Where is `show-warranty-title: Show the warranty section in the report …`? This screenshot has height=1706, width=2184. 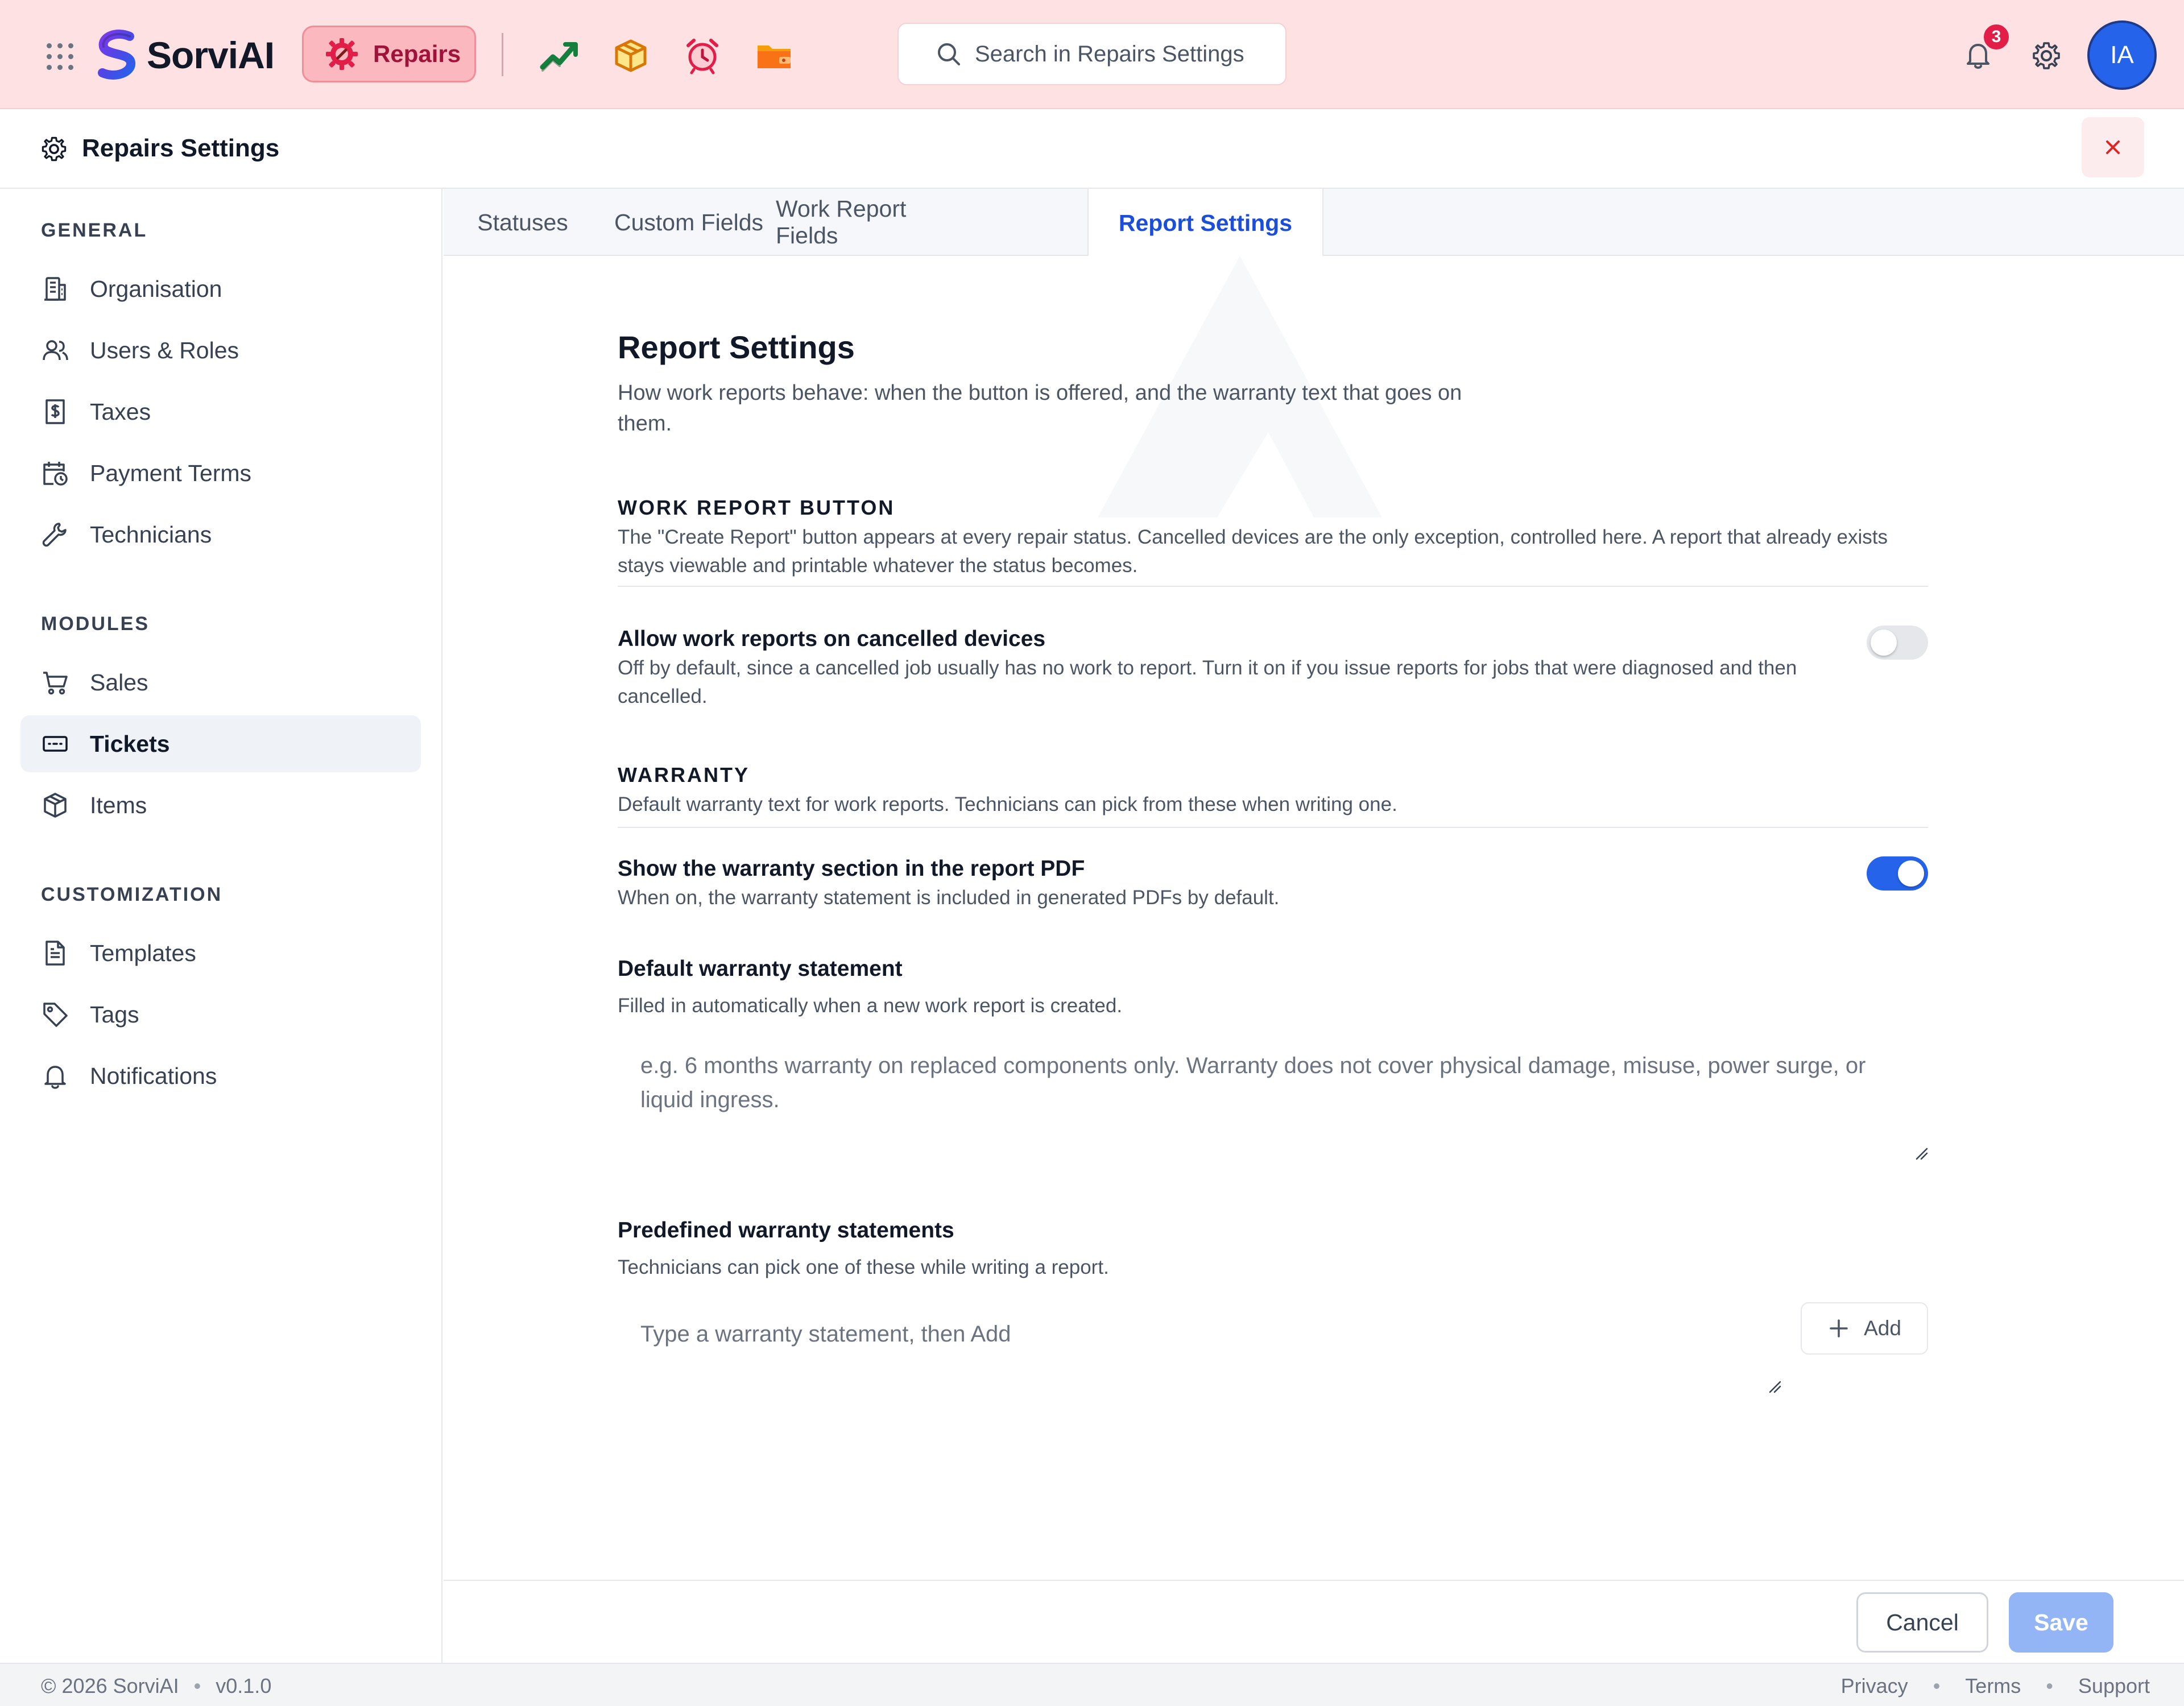 show-warranty-title: Show the warranty section in the report … is located at coordinates (851, 869).